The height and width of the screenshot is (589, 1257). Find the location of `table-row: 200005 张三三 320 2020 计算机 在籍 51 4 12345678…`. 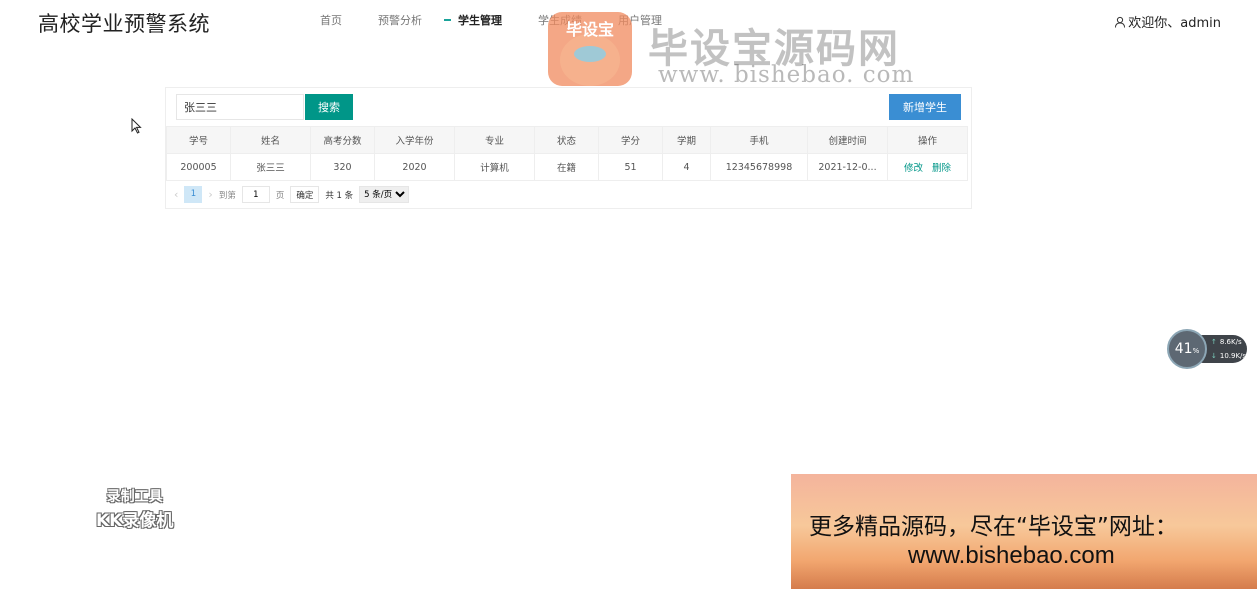

table-row: 200005 张三三 320 2020 计算机 在籍 51 4 12345678… is located at coordinates (567, 167).